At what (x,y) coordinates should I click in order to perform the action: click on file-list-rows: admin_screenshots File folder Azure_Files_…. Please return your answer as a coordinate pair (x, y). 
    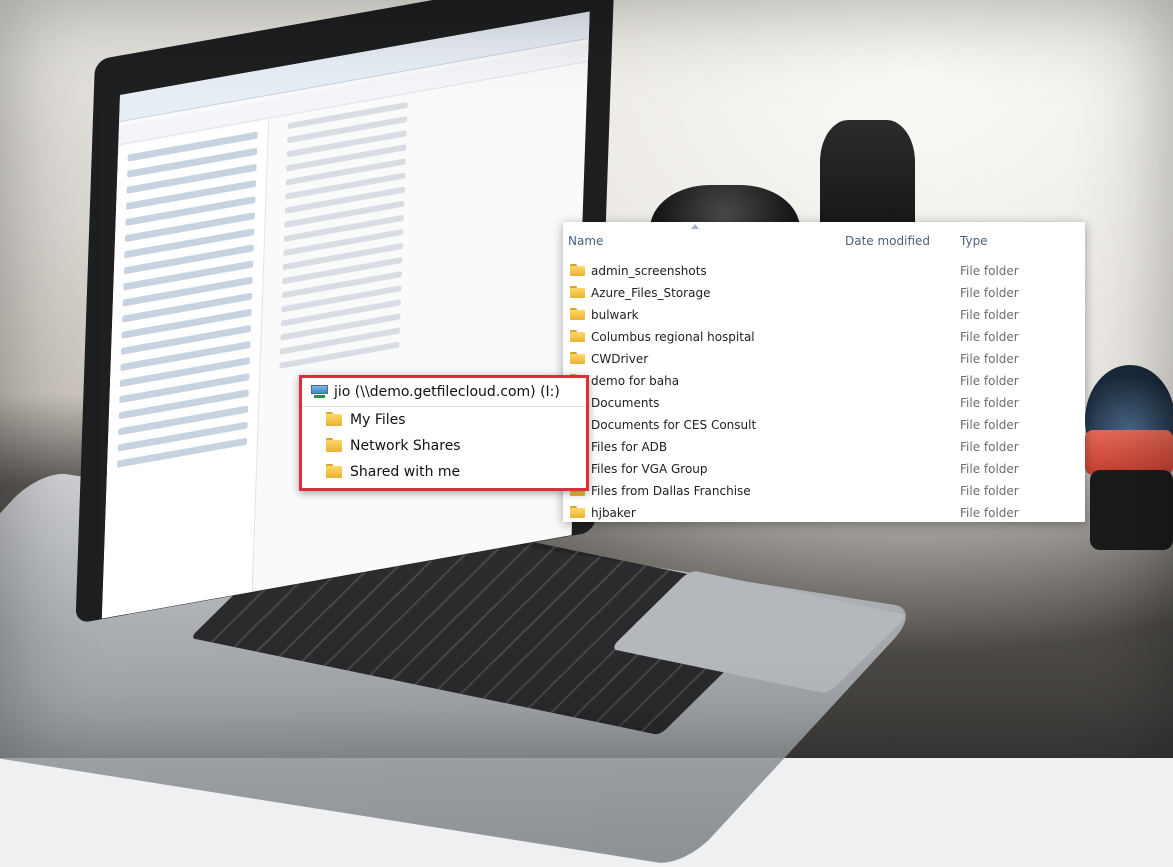
    Looking at the image, I should click on (824, 392).